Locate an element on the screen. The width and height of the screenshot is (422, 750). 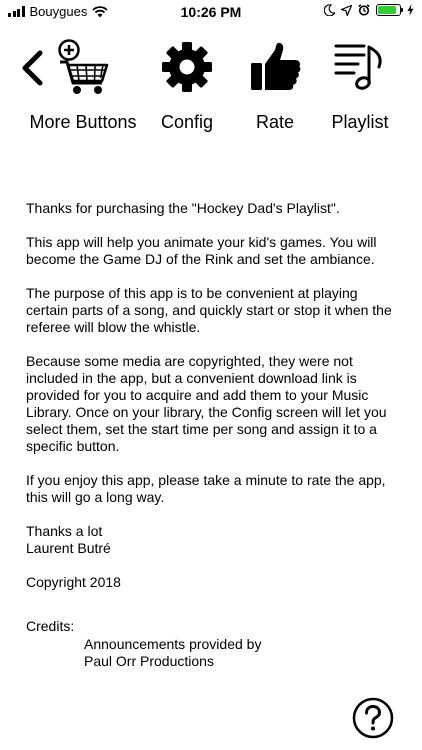
more-buttons-label: More Buttons is located at coordinates (83, 122).